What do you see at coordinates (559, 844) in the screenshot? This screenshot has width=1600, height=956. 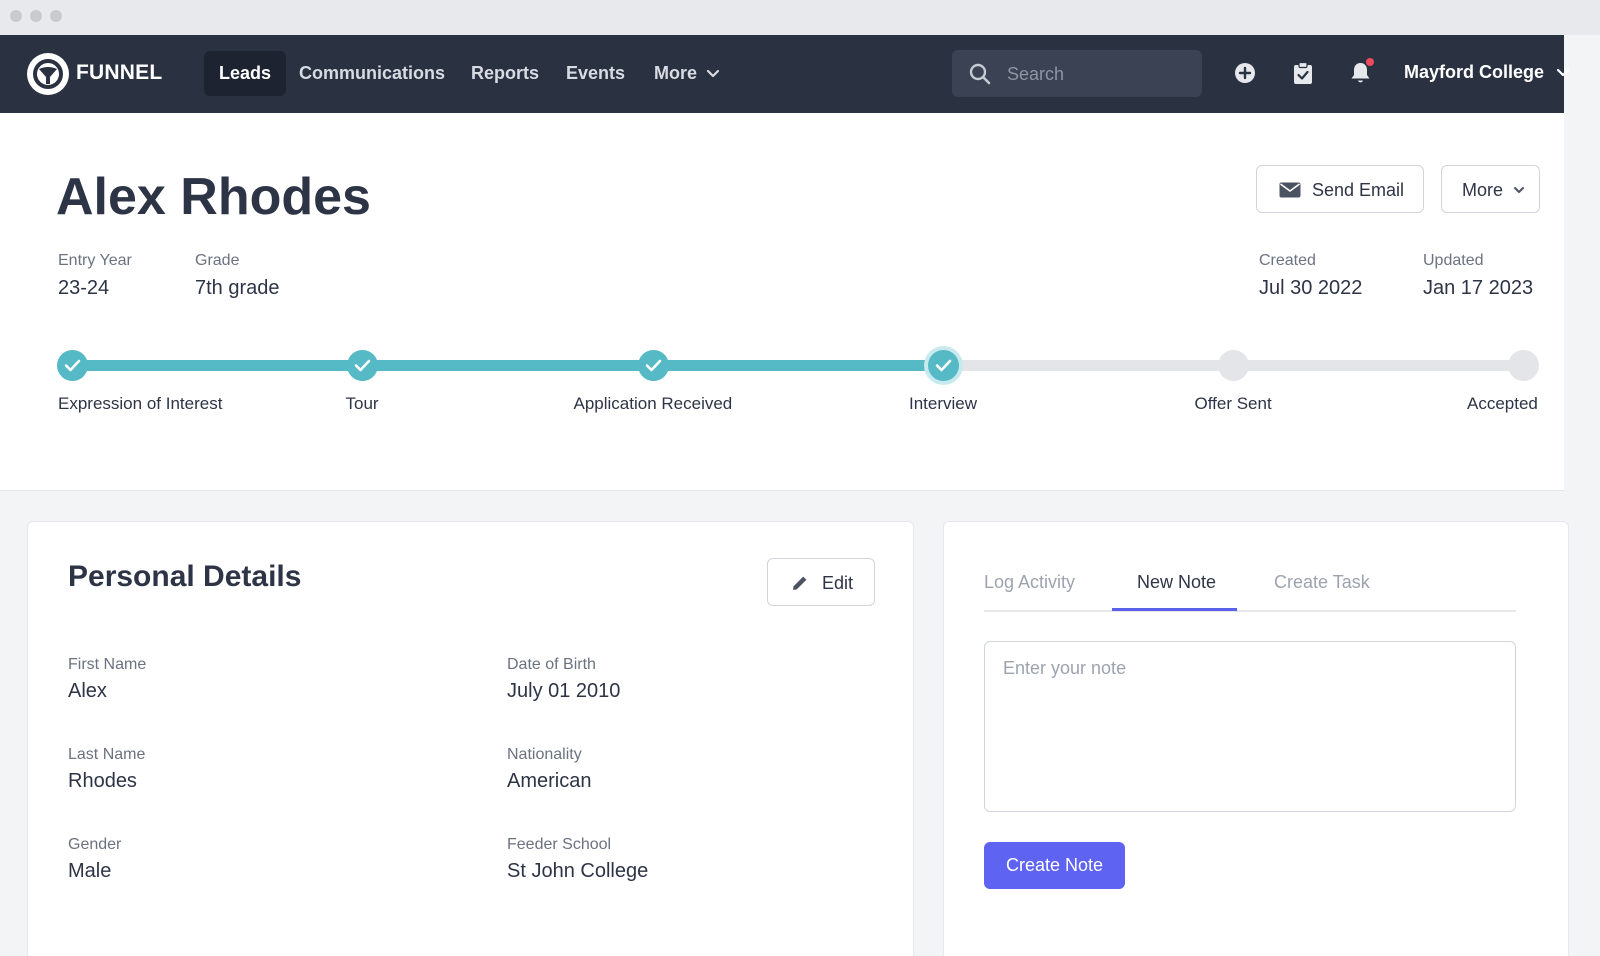 I see `feeder-school-label: Feeder School` at bounding box center [559, 844].